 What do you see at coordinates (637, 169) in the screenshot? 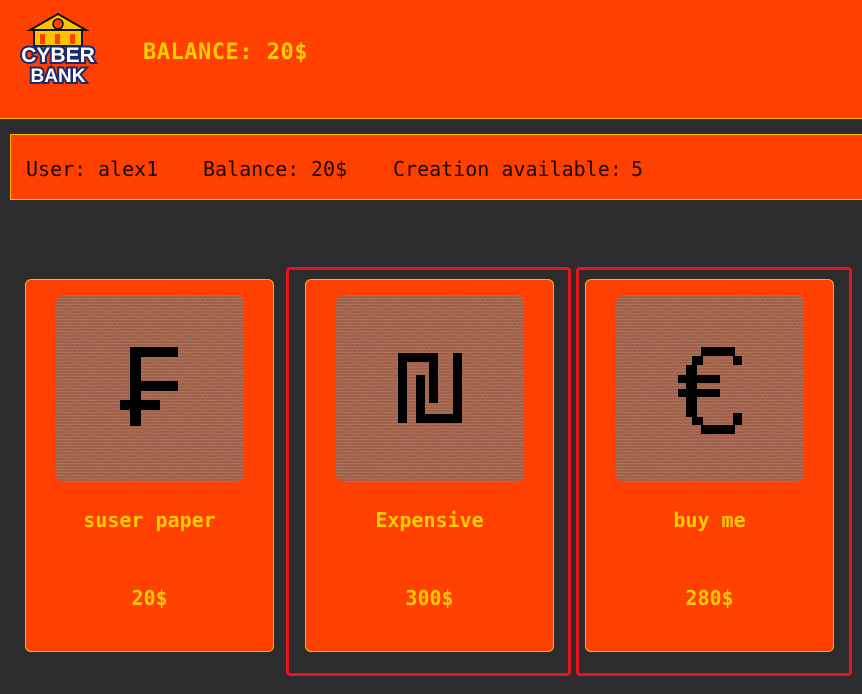
I see `creation-value: 5` at bounding box center [637, 169].